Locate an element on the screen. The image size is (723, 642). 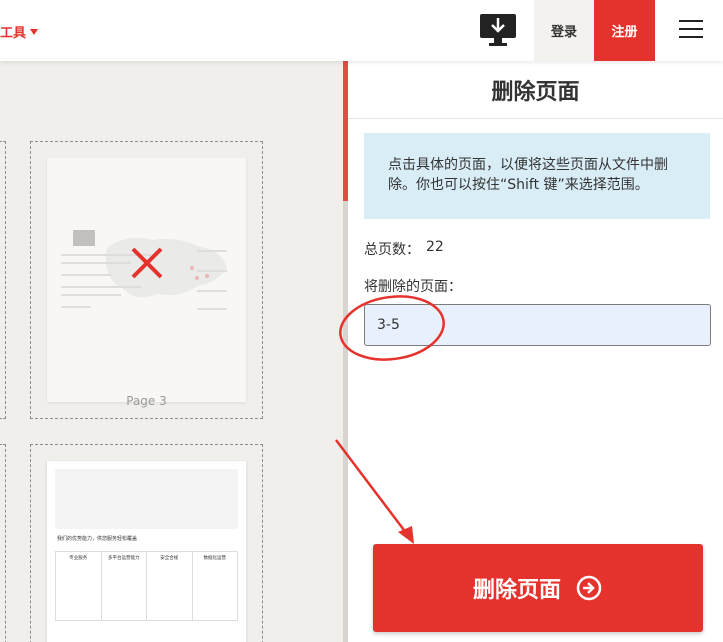
page-thumbnail-3: Page 3 is located at coordinates (146, 280).